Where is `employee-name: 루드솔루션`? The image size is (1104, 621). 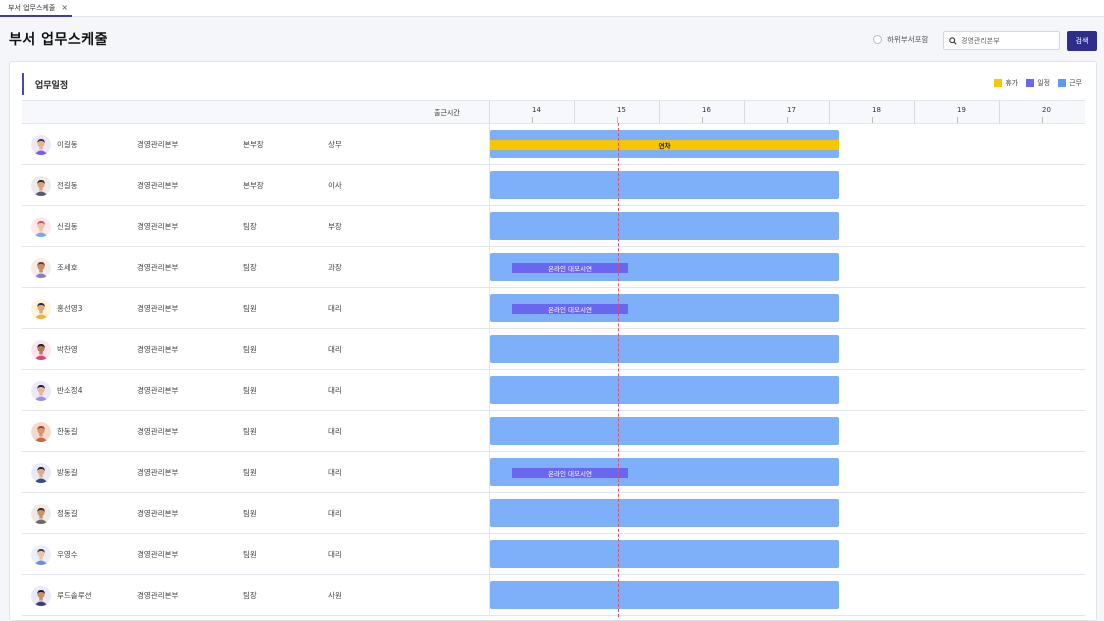
employee-name: 루드솔루션 is located at coordinates (74, 595).